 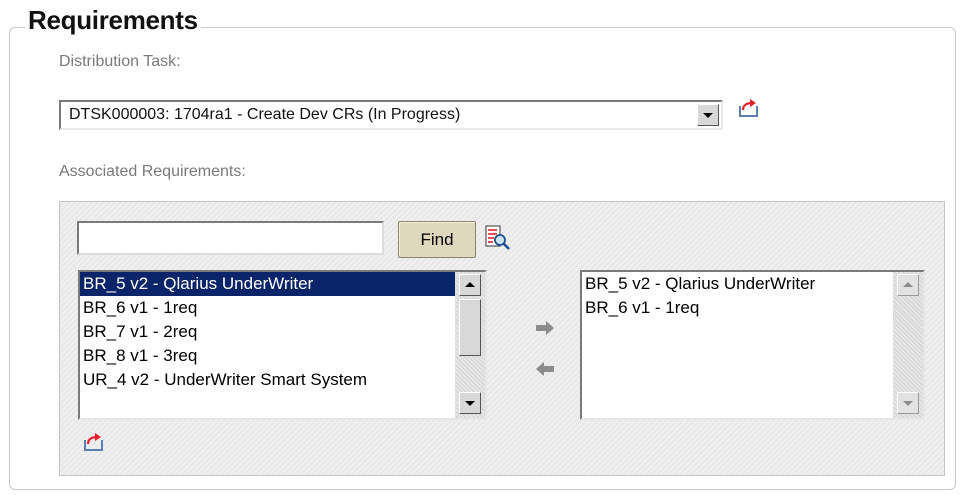 I want to click on list-item: UR_4 v2 - UnderWriter Smart System, so click(x=282, y=380).